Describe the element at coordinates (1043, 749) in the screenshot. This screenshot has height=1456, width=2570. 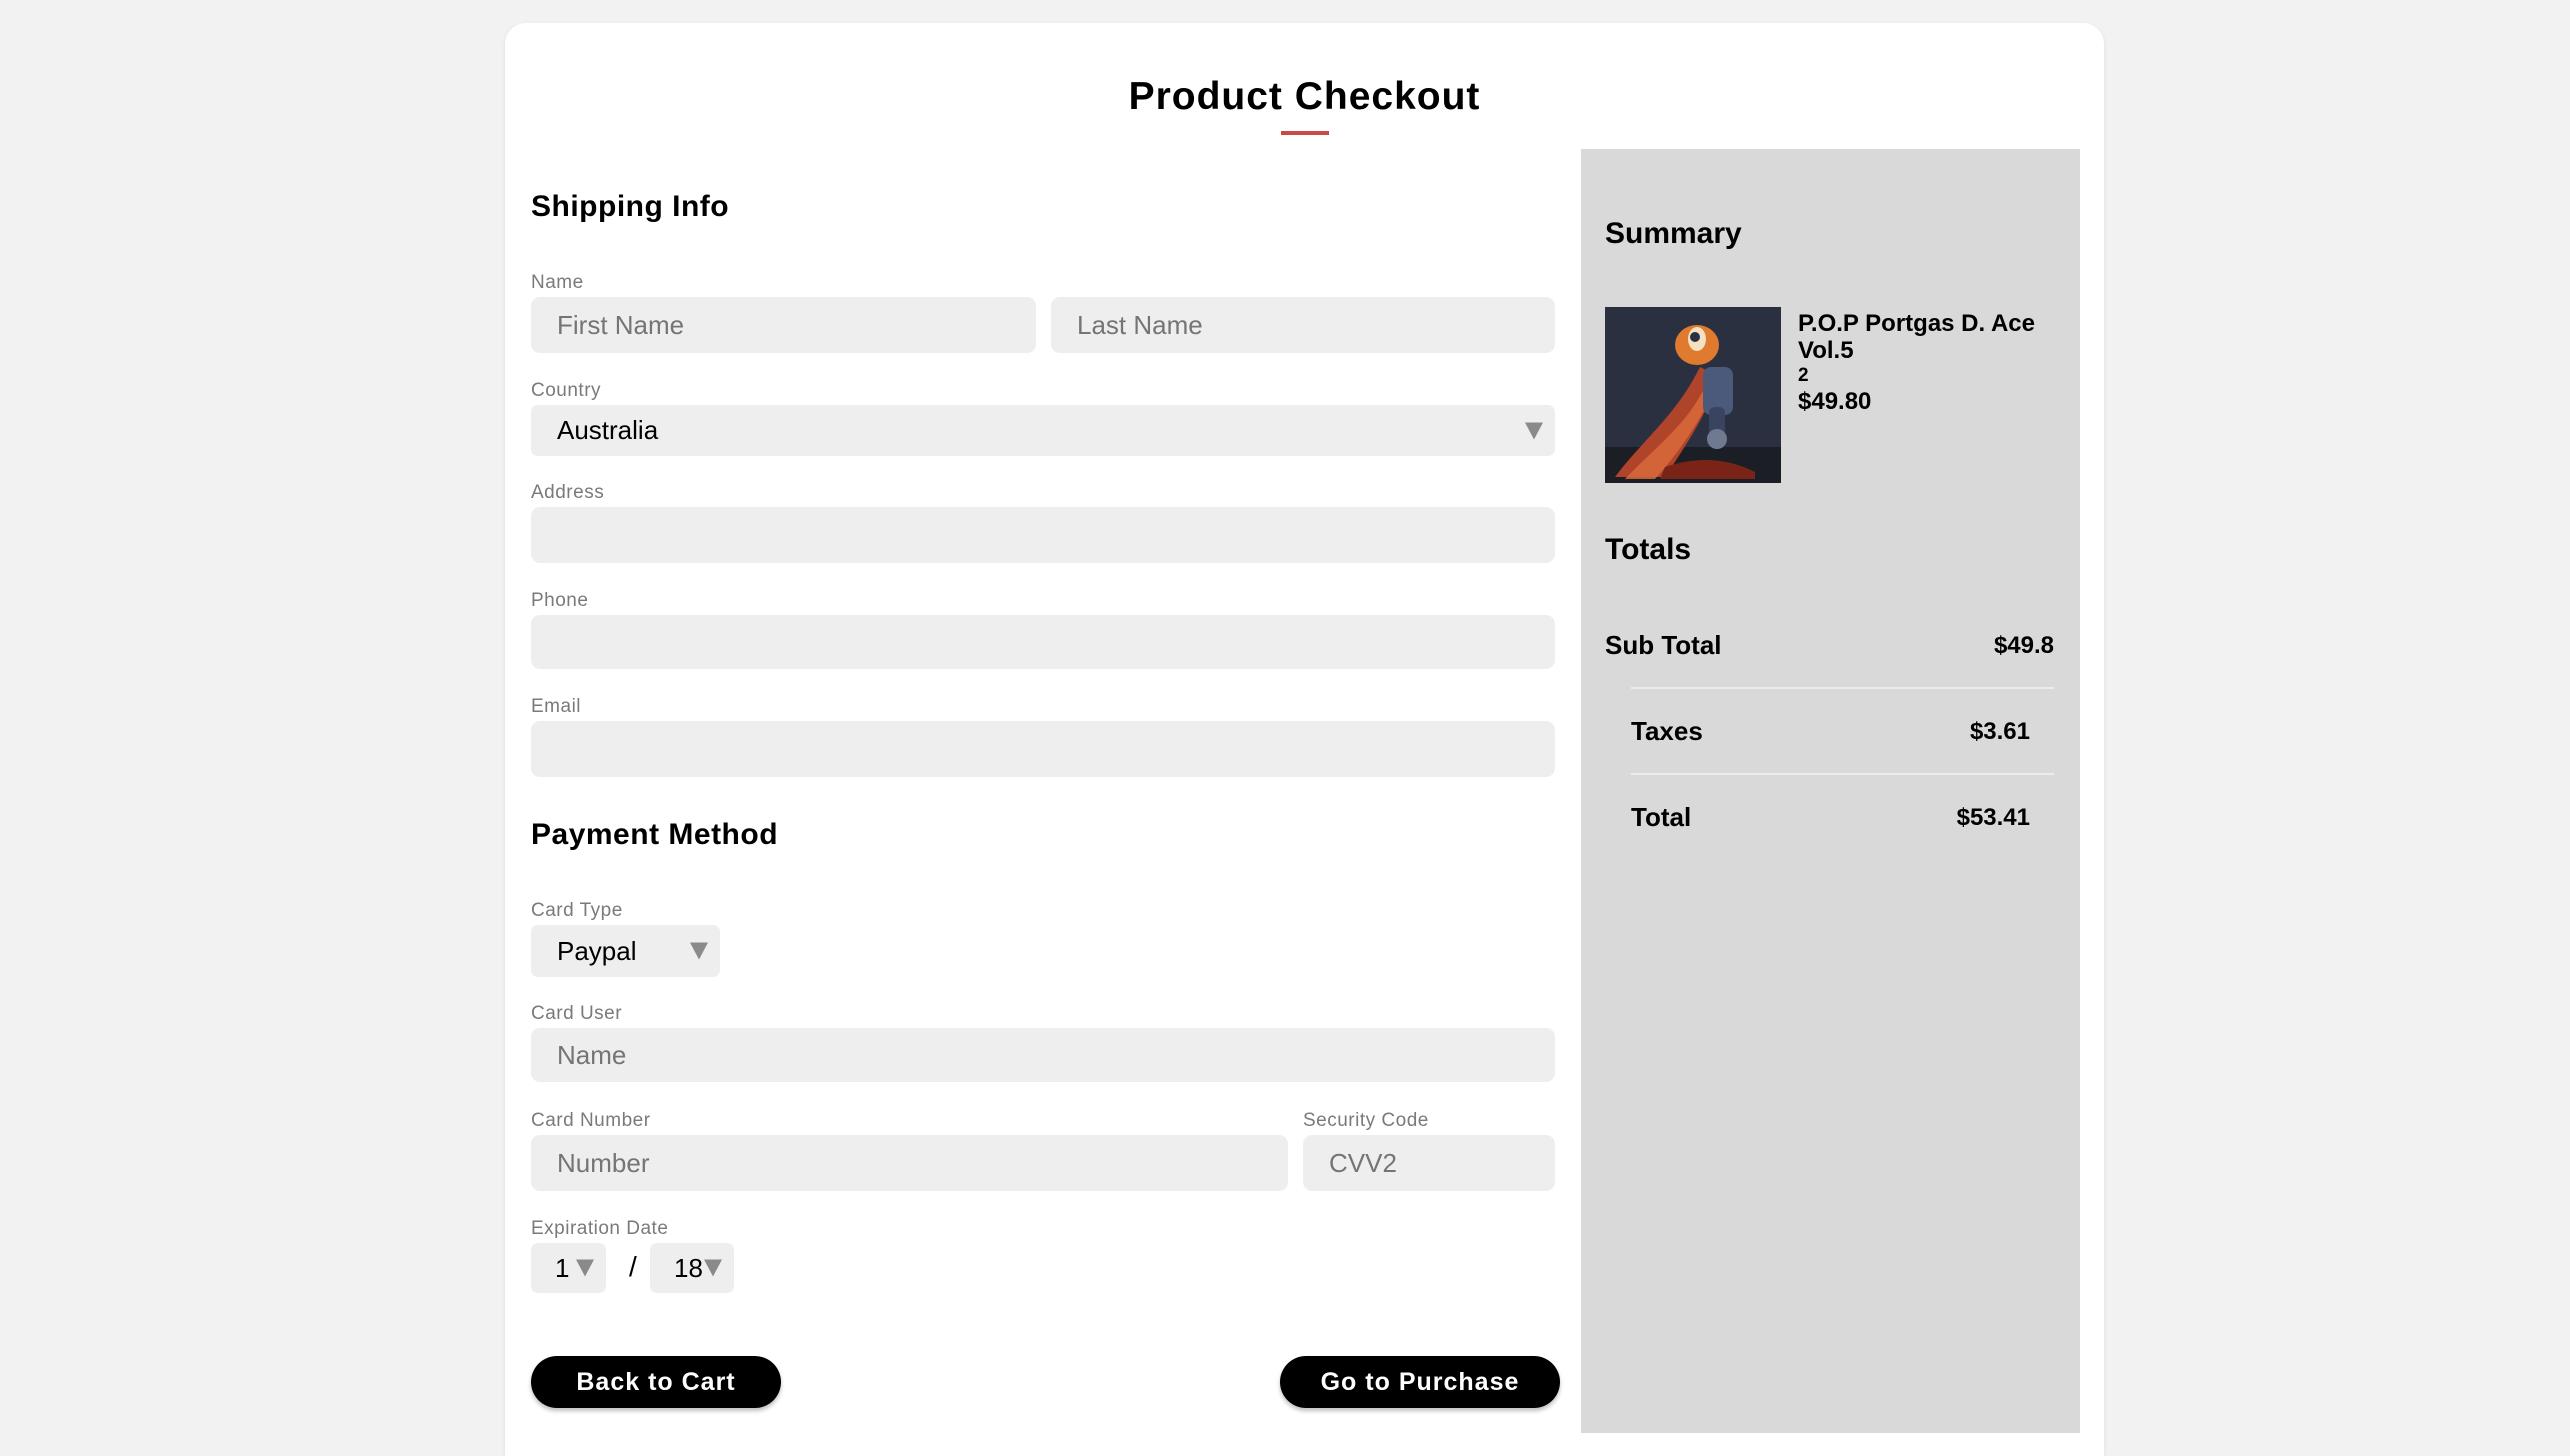
I see `email-input` at that location.